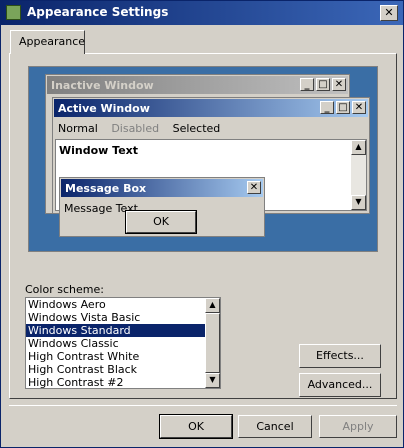  What do you see at coordinates (211, 108) in the screenshot?
I see `active-window-caption: Active Window _ □ ✕` at bounding box center [211, 108].